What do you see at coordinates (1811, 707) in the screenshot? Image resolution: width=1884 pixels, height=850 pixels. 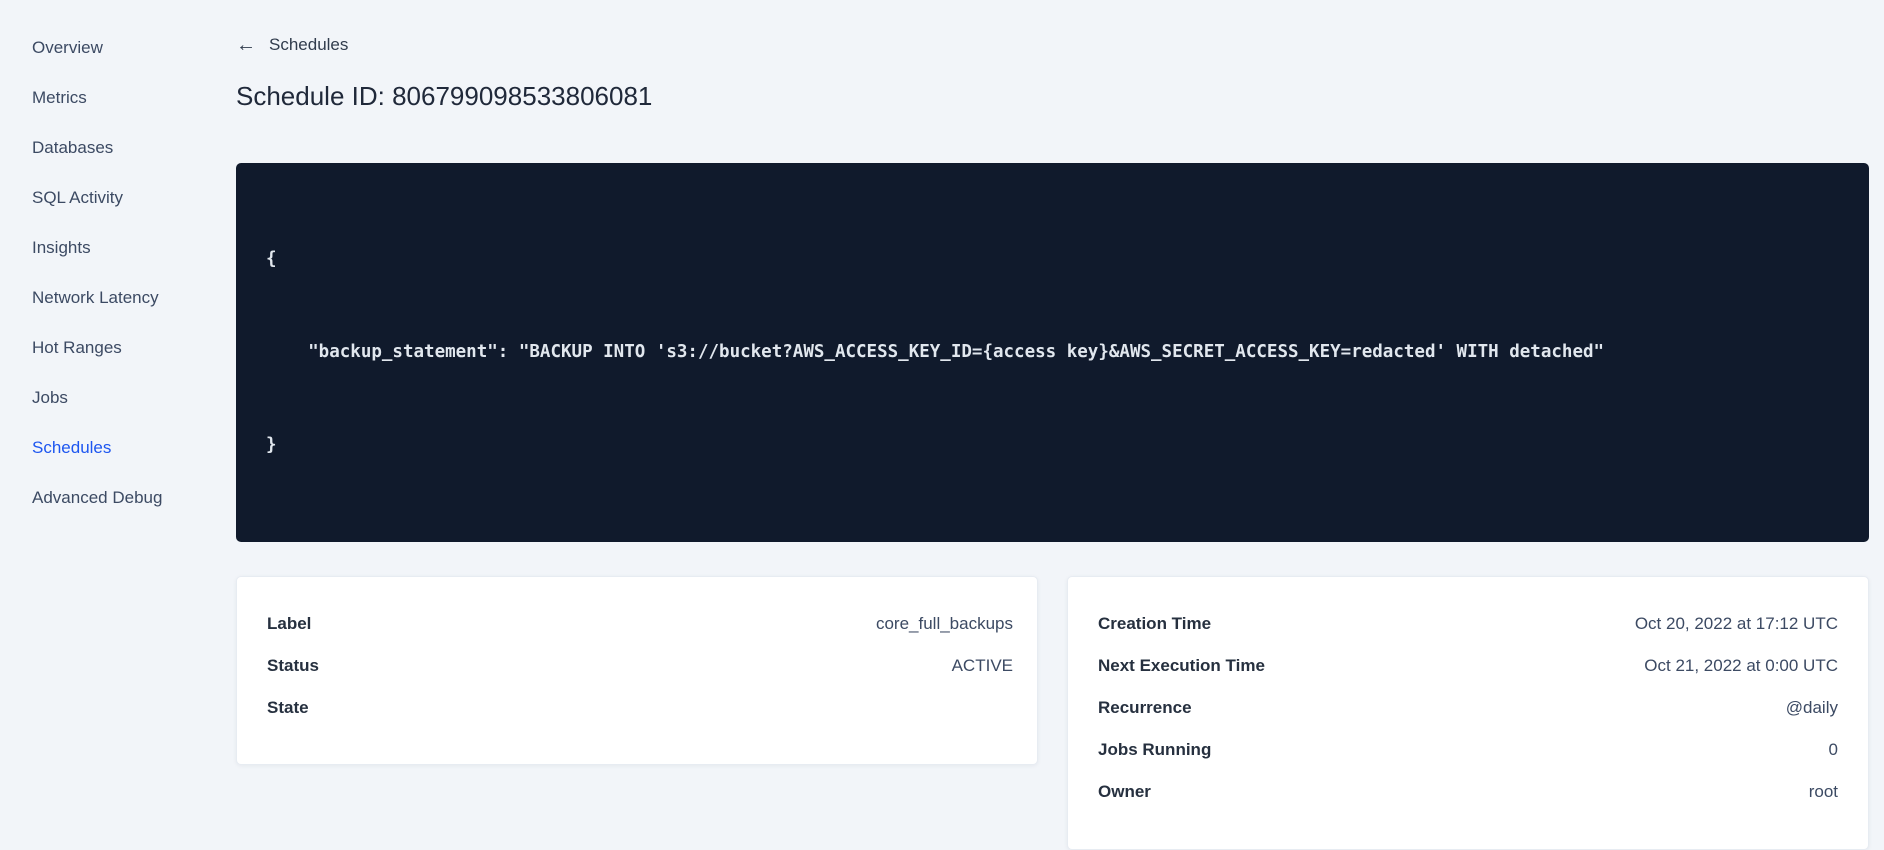 I see `row-value: @daily` at bounding box center [1811, 707].